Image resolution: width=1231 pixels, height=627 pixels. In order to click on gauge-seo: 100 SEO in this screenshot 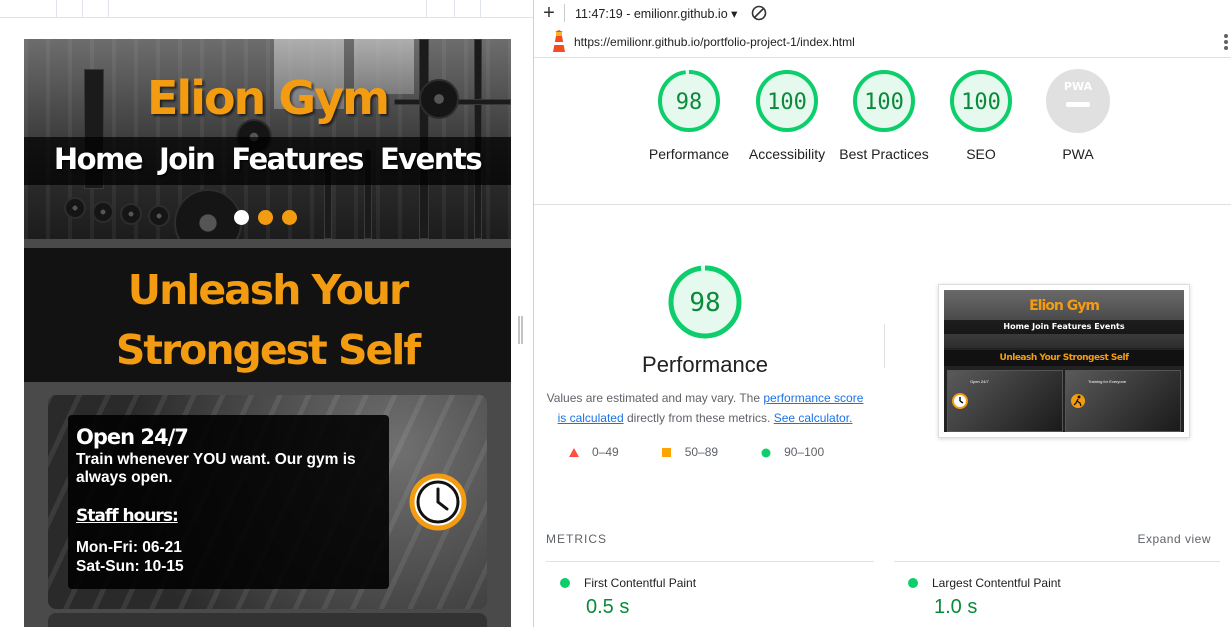, I will do `click(981, 115)`.